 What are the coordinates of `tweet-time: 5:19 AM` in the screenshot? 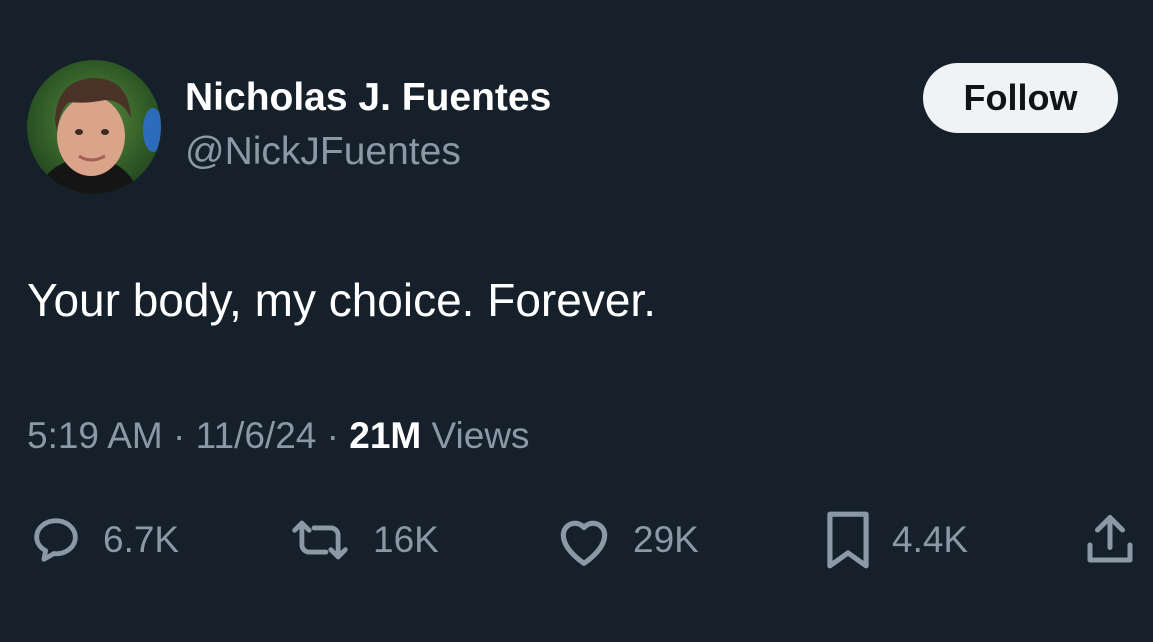 It's located at (95, 435).